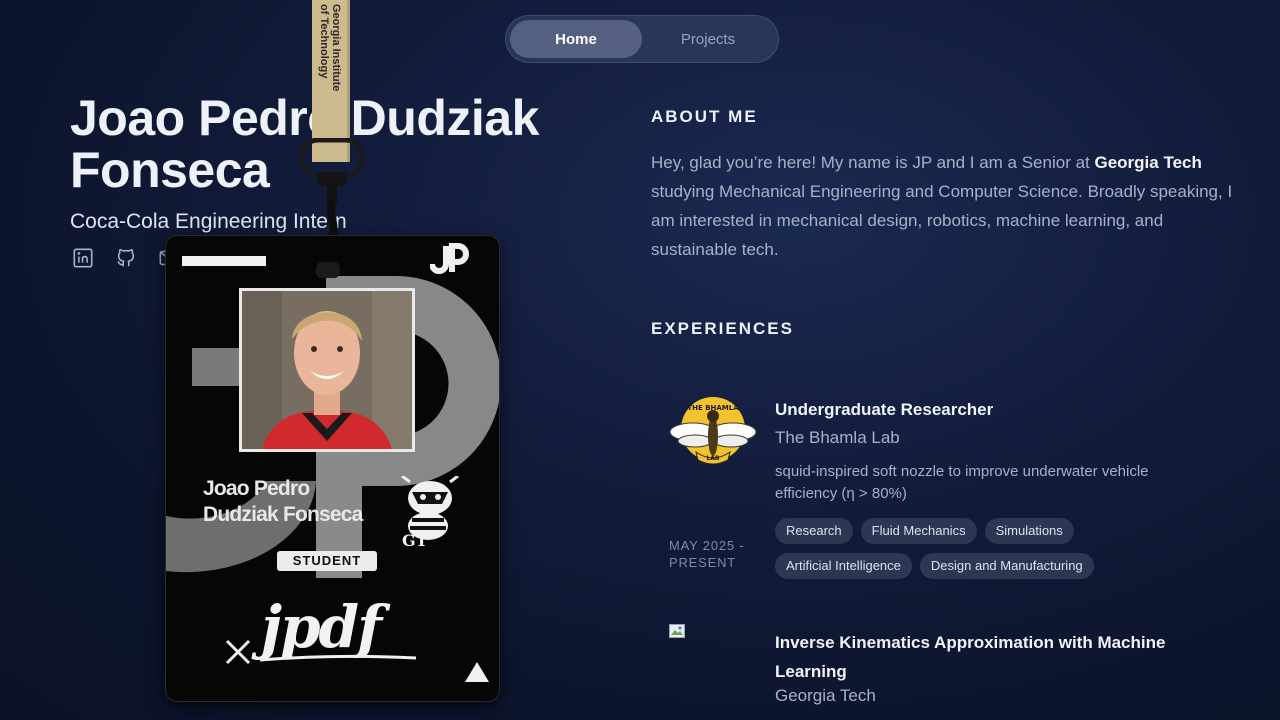 The image size is (1280, 720). What do you see at coordinates (713, 408) in the screenshot?
I see `logo-text-top: THE BHAMLA` at bounding box center [713, 408].